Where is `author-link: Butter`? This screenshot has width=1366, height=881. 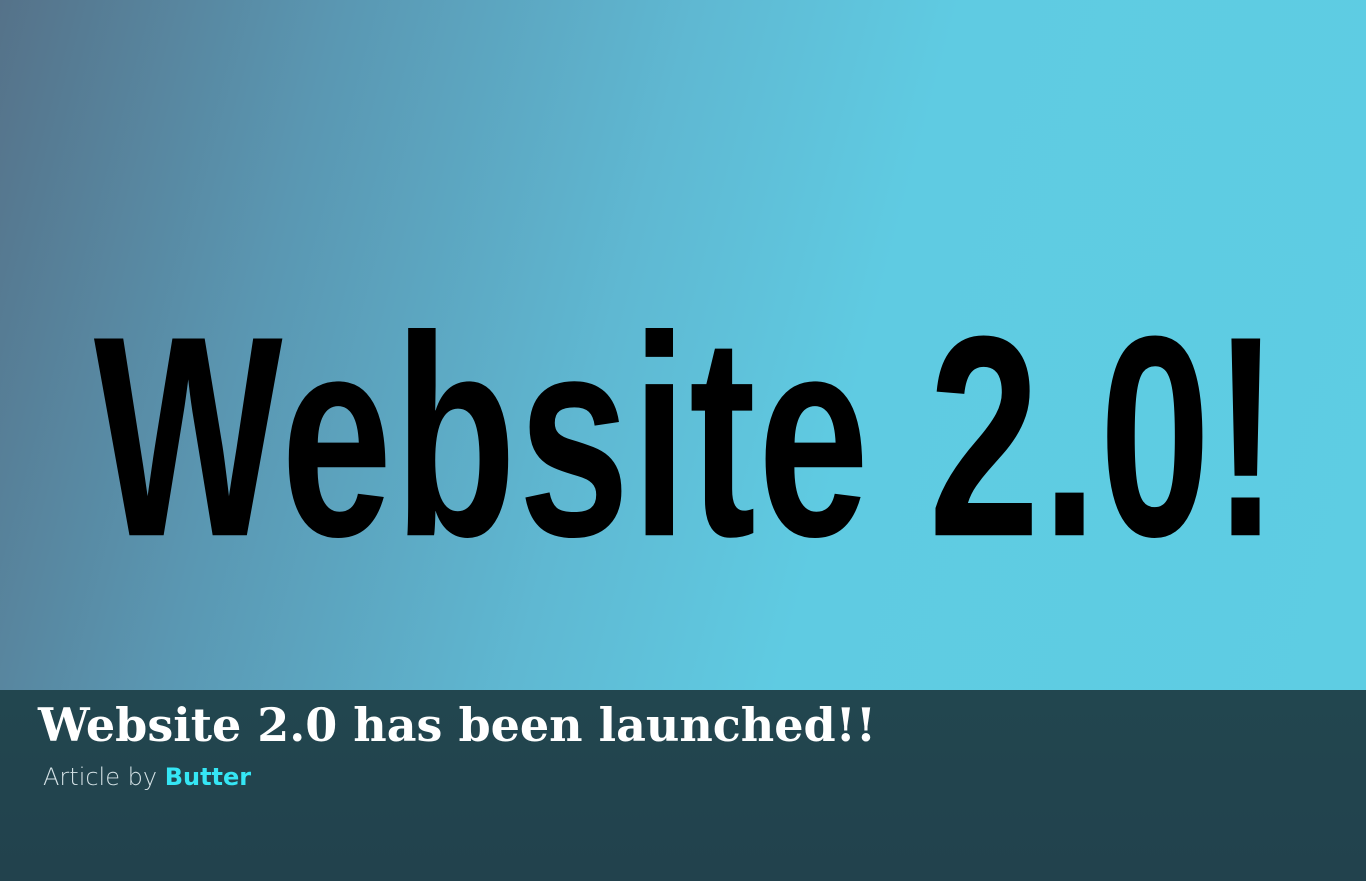
author-link: Butter is located at coordinates (208, 777).